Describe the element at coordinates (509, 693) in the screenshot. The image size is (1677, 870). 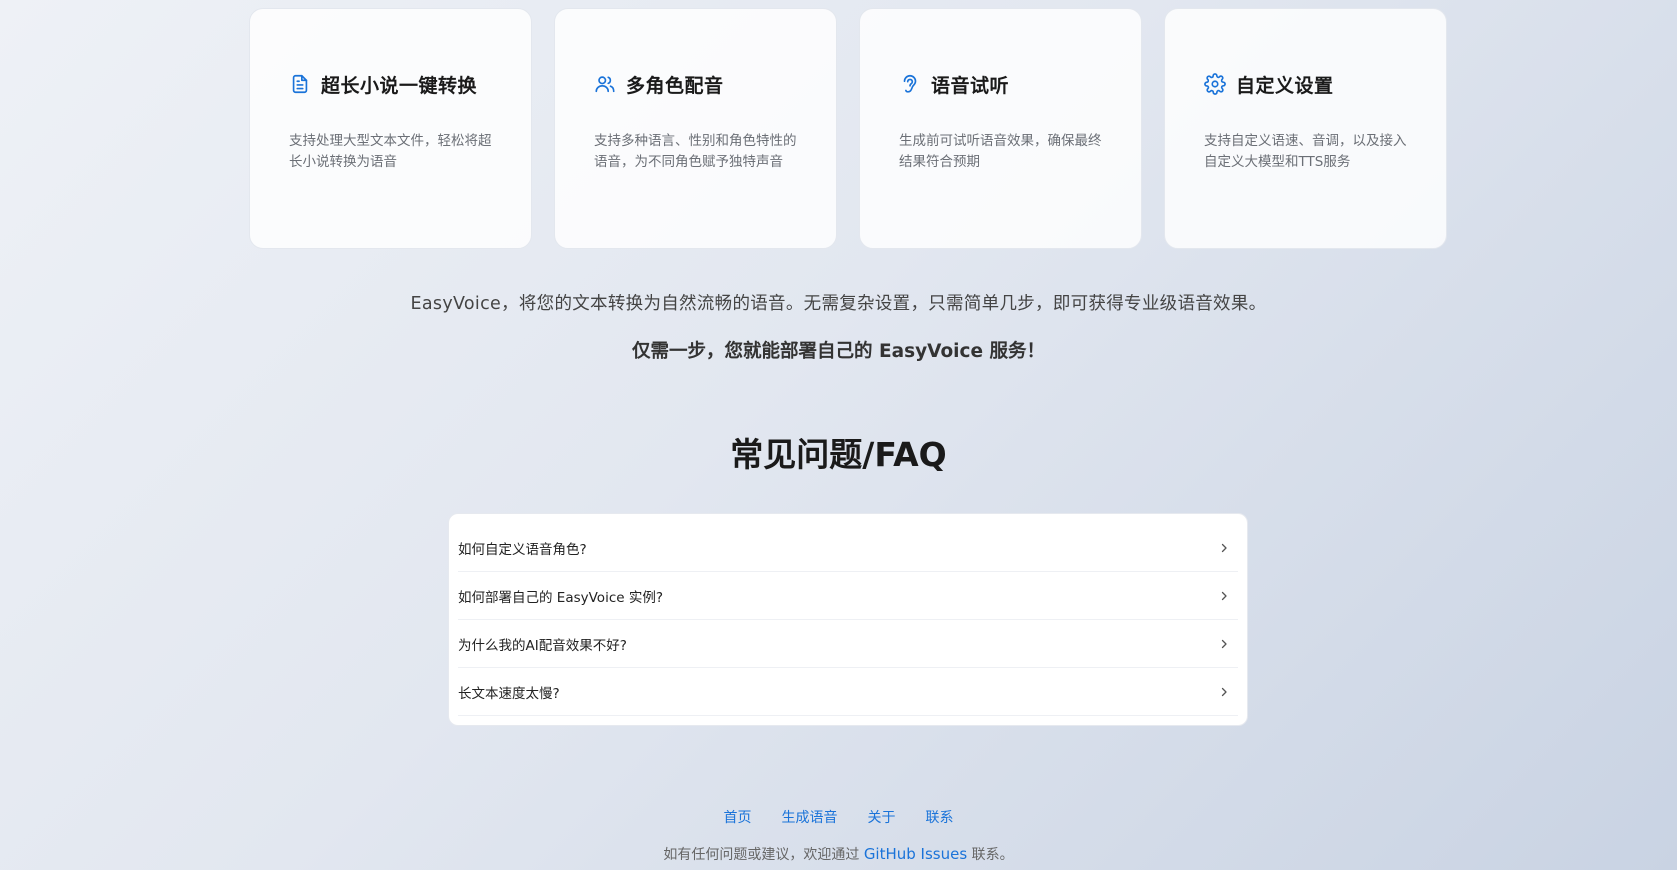
I see `faq-question: 长文本速度太慢?` at that location.